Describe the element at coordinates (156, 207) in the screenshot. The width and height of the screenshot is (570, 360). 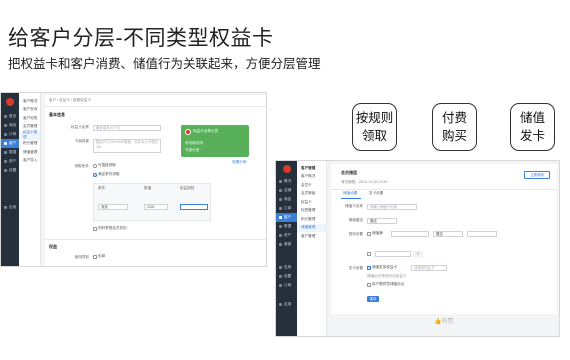
I see `rule-value-input: 1000` at that location.